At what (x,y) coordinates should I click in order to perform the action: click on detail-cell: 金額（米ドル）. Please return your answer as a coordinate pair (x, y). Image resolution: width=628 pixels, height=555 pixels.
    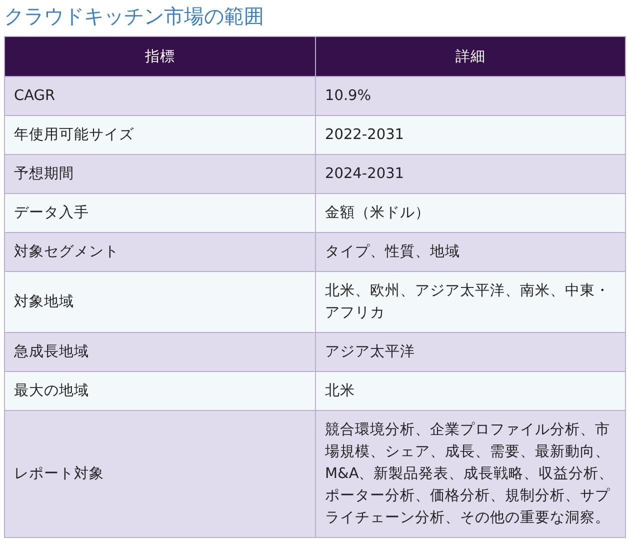
    Looking at the image, I should click on (471, 213).